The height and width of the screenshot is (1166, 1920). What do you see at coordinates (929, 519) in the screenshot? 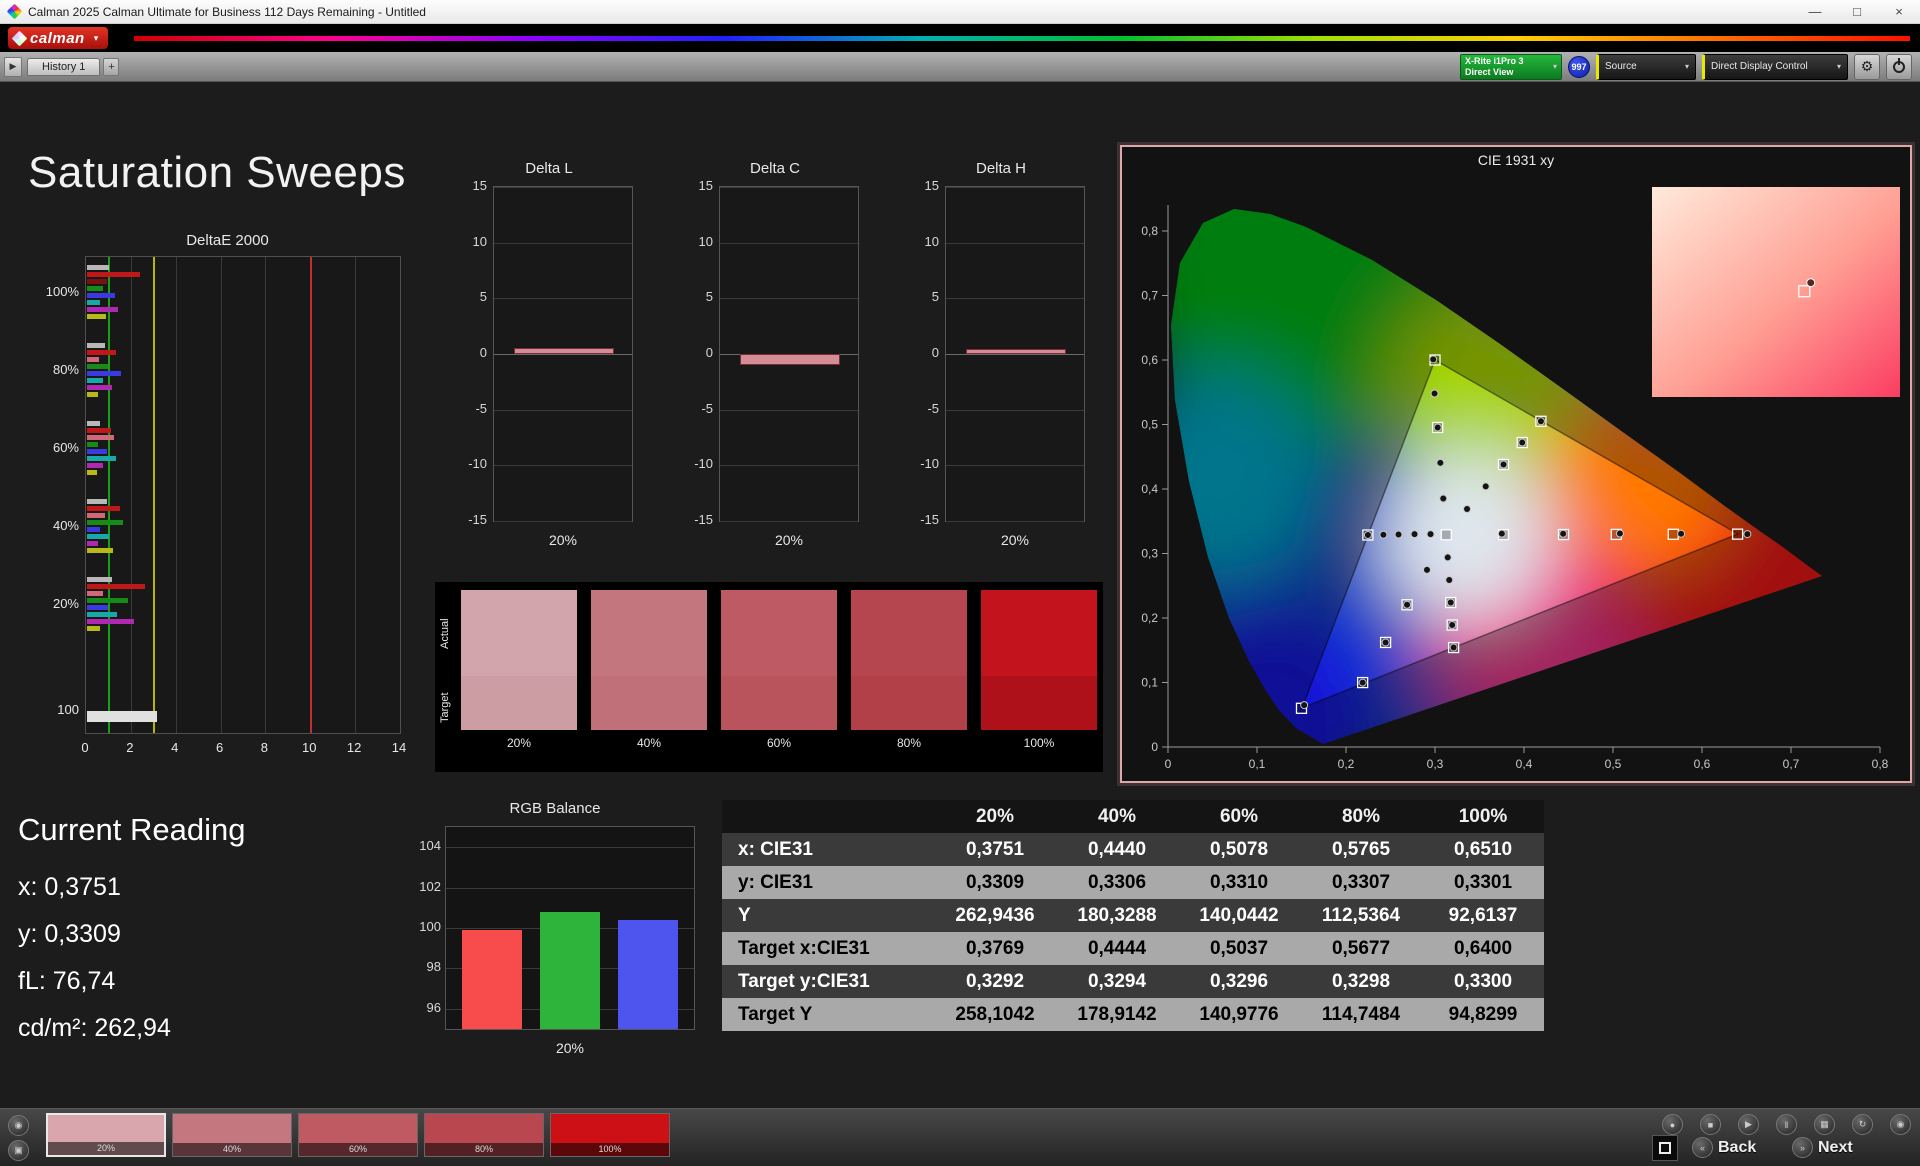
I see `y-tick-label: -15` at bounding box center [929, 519].